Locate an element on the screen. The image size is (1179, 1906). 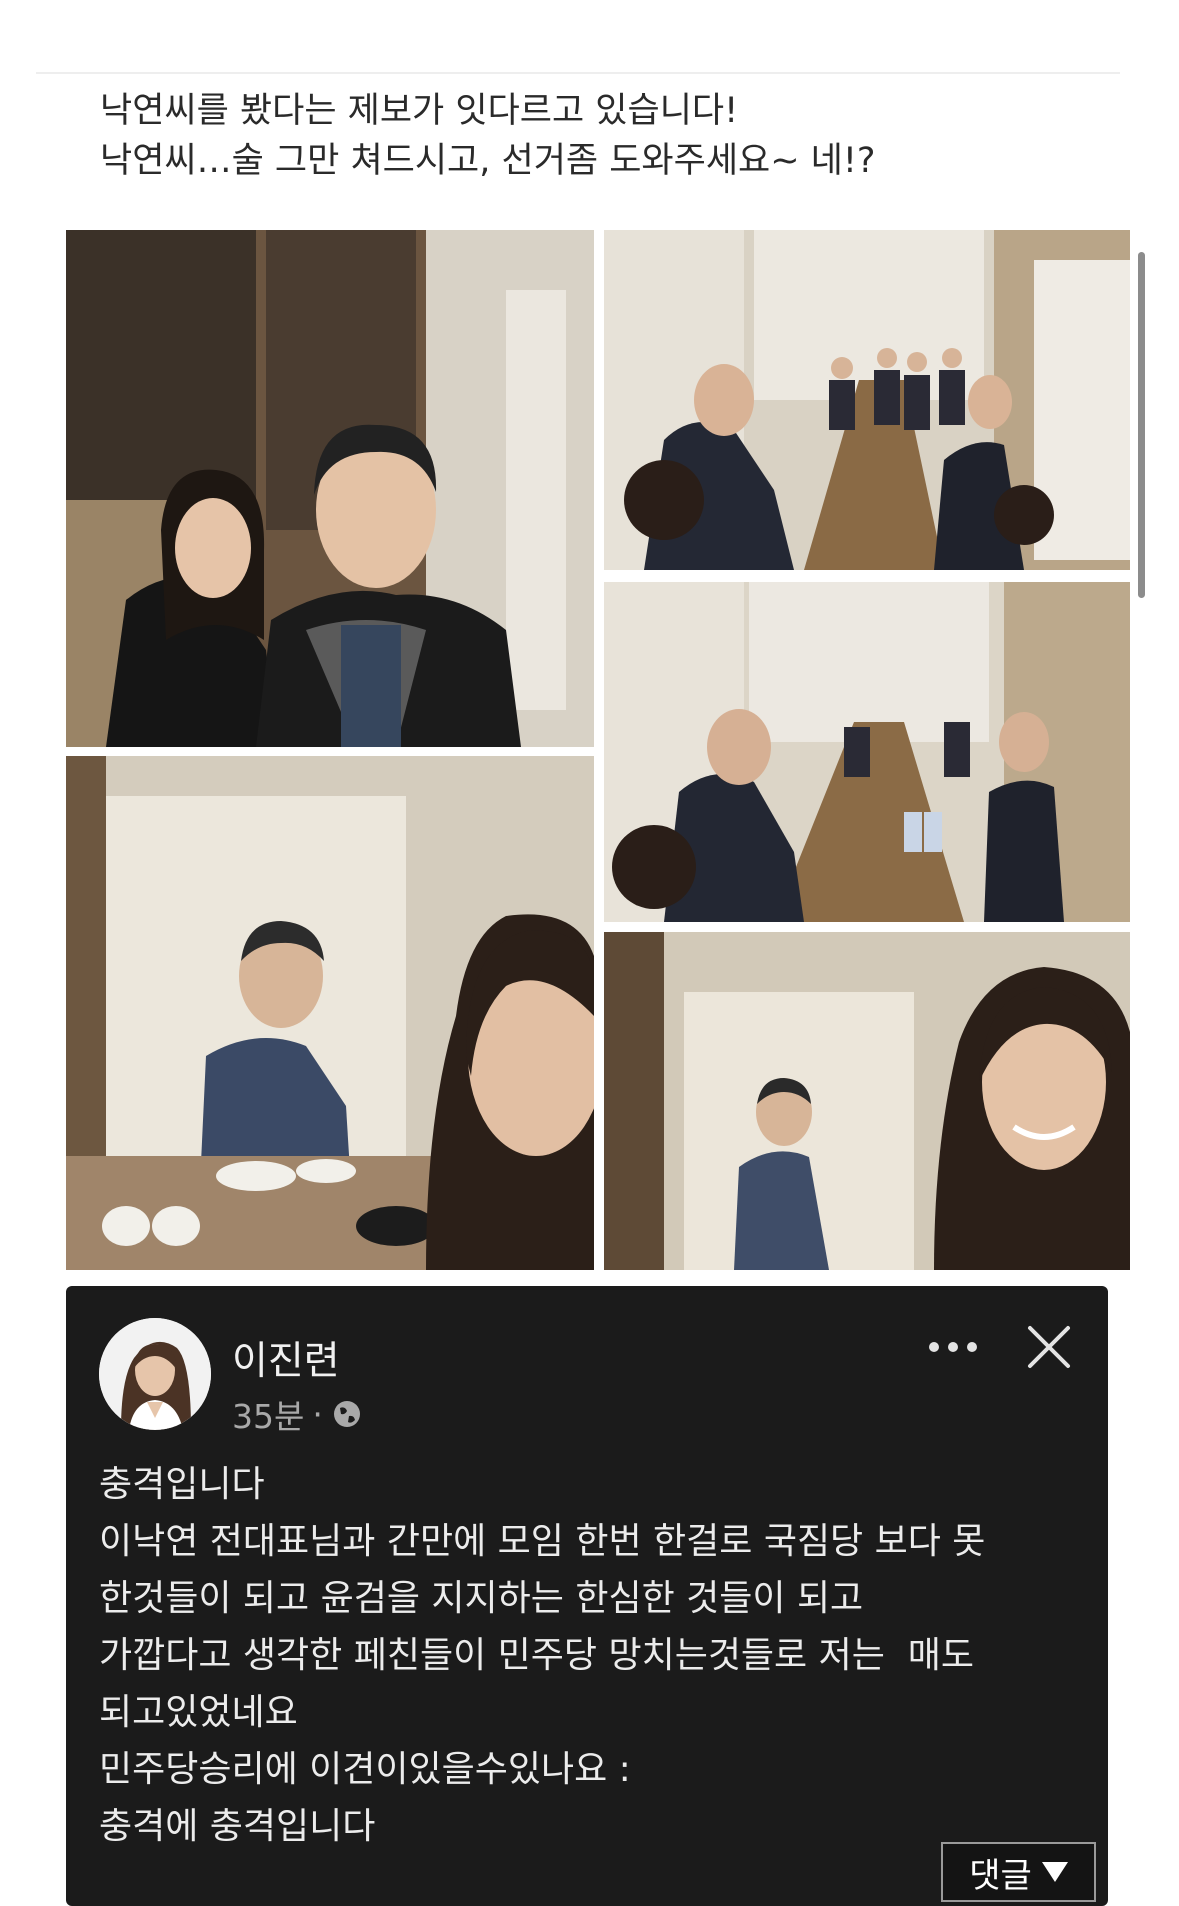
post-line-3: 한것들이 되고 윤검을 지지하는 한심한 것들이 되고 is located at coordinates (481, 1598).